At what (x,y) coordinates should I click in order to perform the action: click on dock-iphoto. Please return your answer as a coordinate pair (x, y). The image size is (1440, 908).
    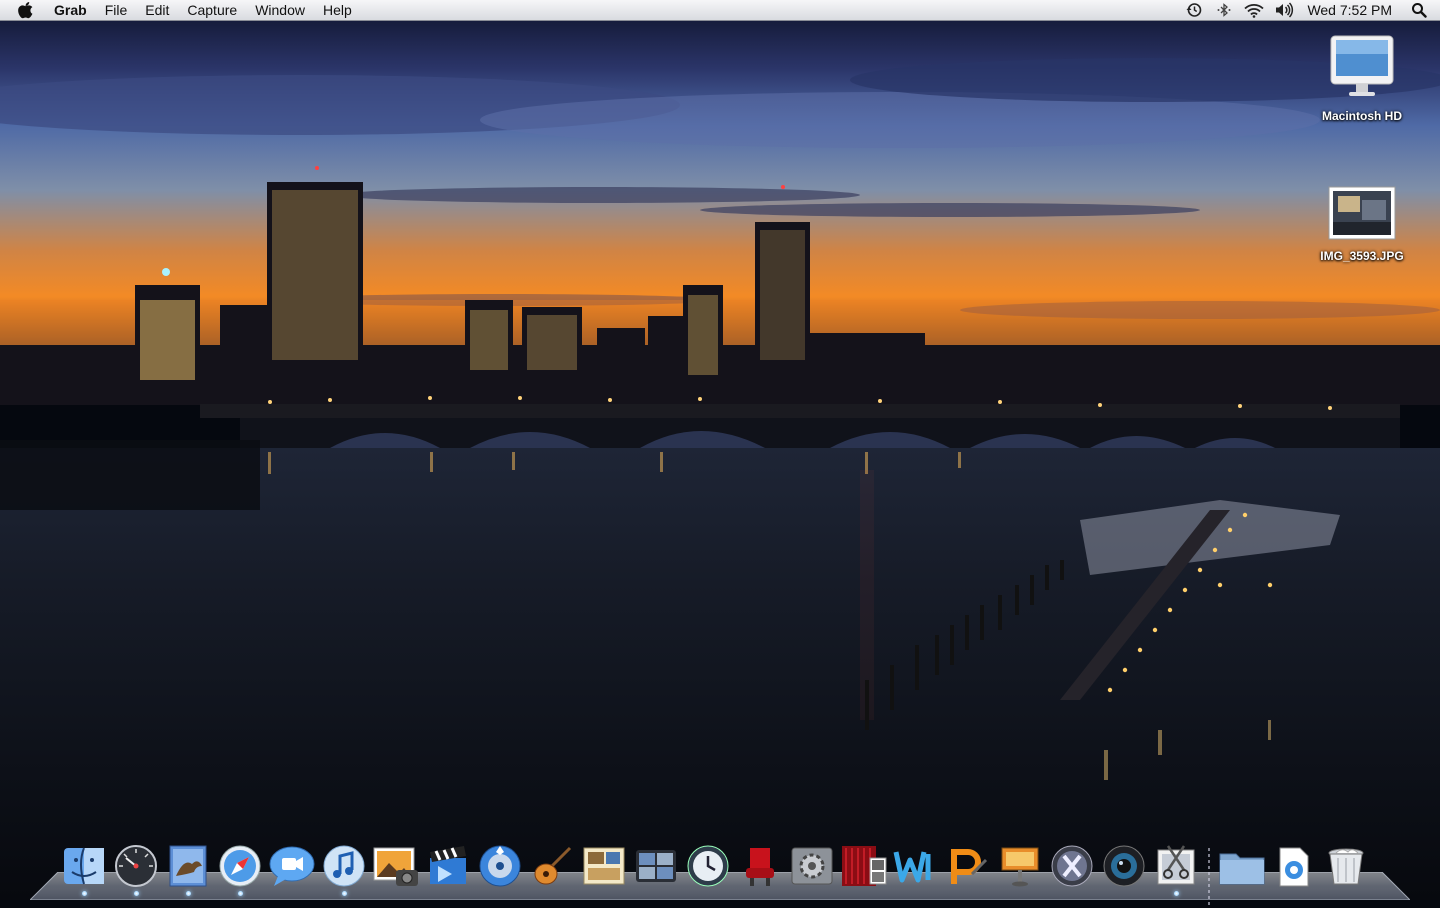
    Looking at the image, I should click on (396, 860).